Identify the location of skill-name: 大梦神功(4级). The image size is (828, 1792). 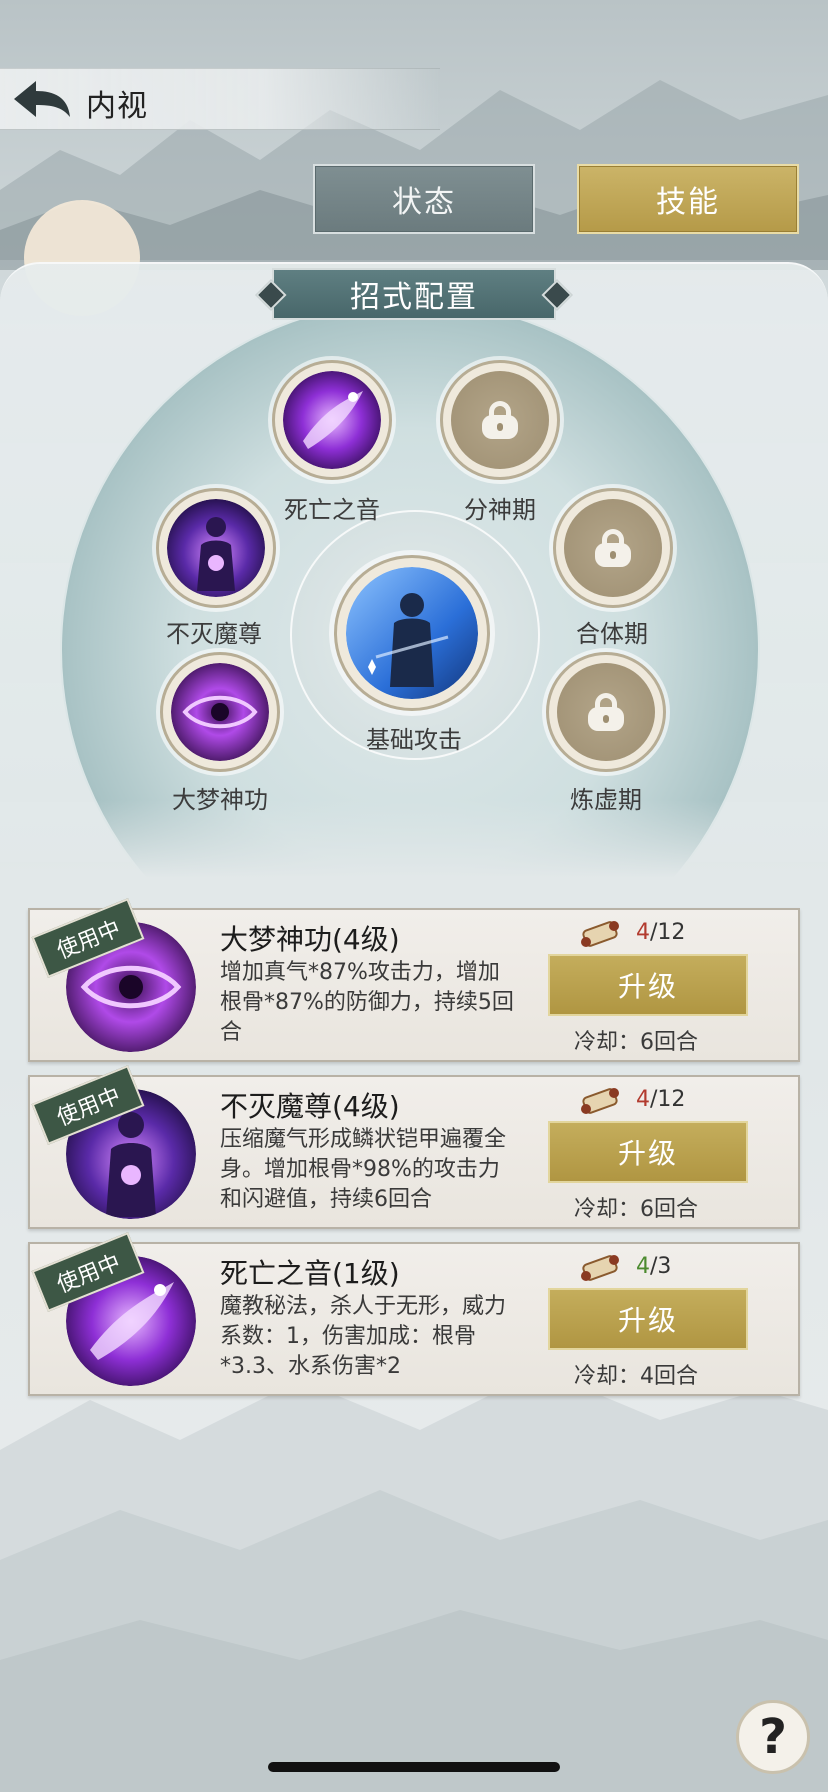
(310, 939).